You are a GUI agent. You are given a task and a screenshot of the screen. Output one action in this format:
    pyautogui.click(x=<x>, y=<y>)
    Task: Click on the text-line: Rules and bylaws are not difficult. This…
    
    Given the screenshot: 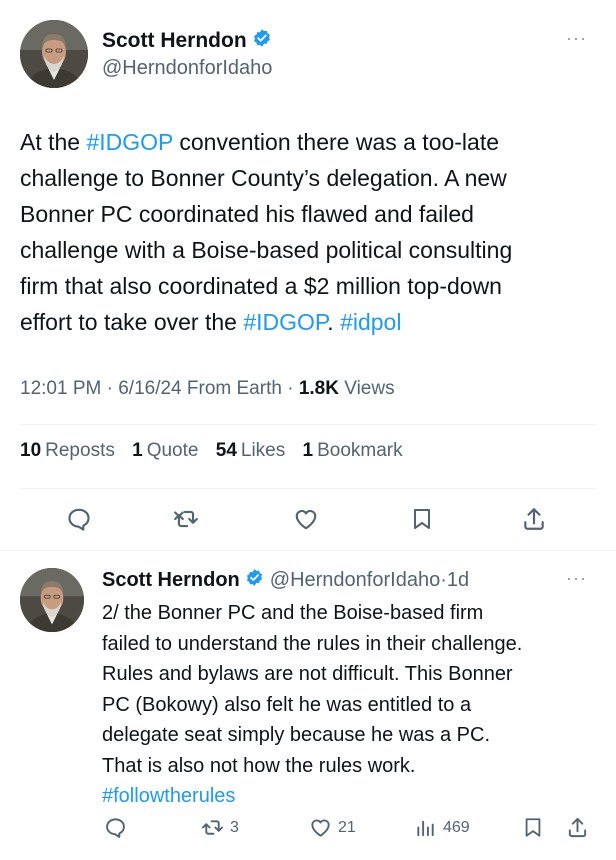 What is the action you would take?
    pyautogui.click(x=352, y=674)
    